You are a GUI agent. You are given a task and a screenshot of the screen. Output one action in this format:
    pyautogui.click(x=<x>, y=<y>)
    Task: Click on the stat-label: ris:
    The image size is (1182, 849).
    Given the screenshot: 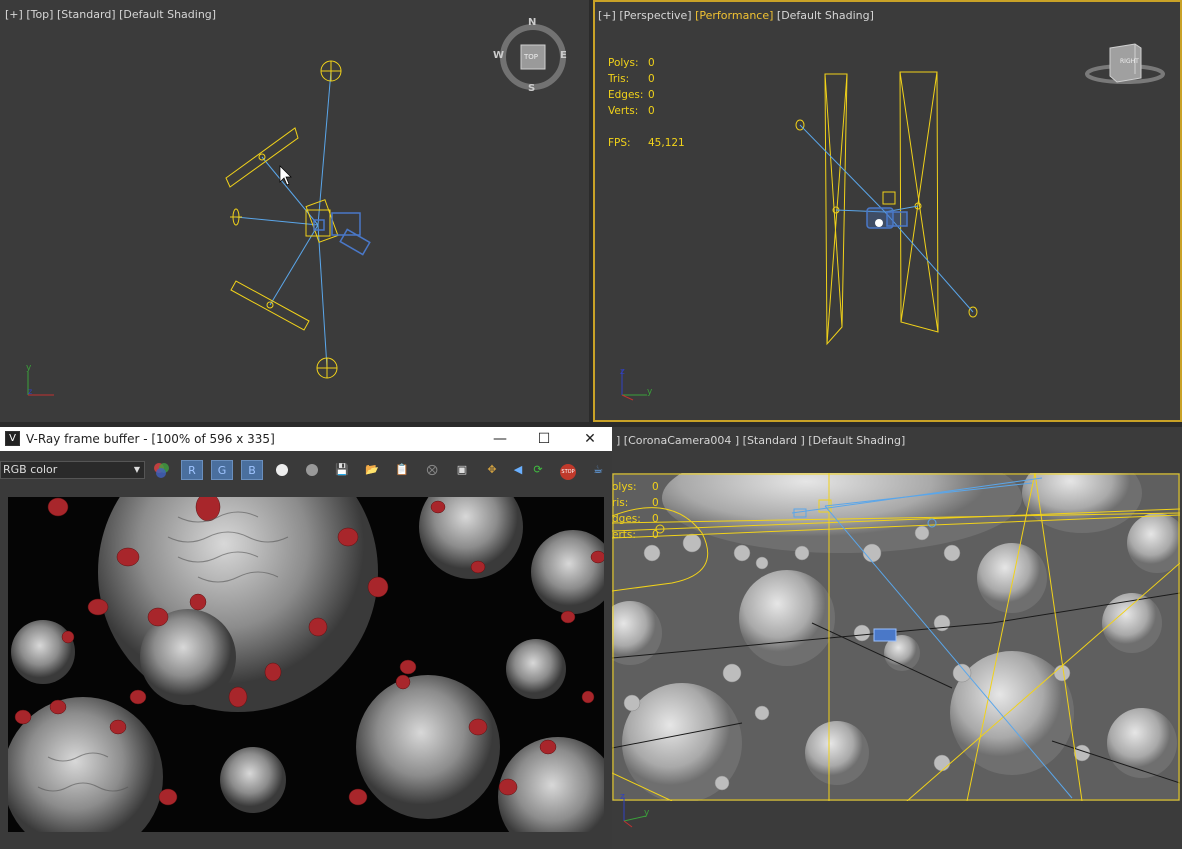 What is the action you would take?
    pyautogui.click(x=620, y=503)
    